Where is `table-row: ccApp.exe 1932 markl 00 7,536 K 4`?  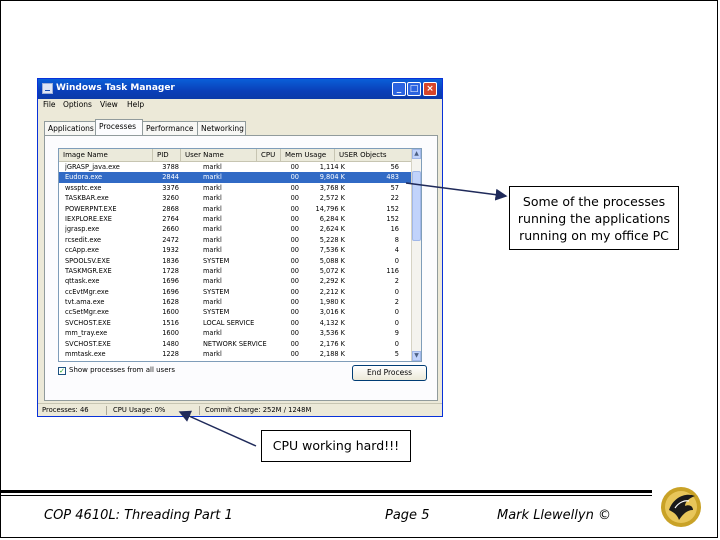
table-row: ccApp.exe 1932 markl 00 7,536 K 4 is located at coordinates (235, 250).